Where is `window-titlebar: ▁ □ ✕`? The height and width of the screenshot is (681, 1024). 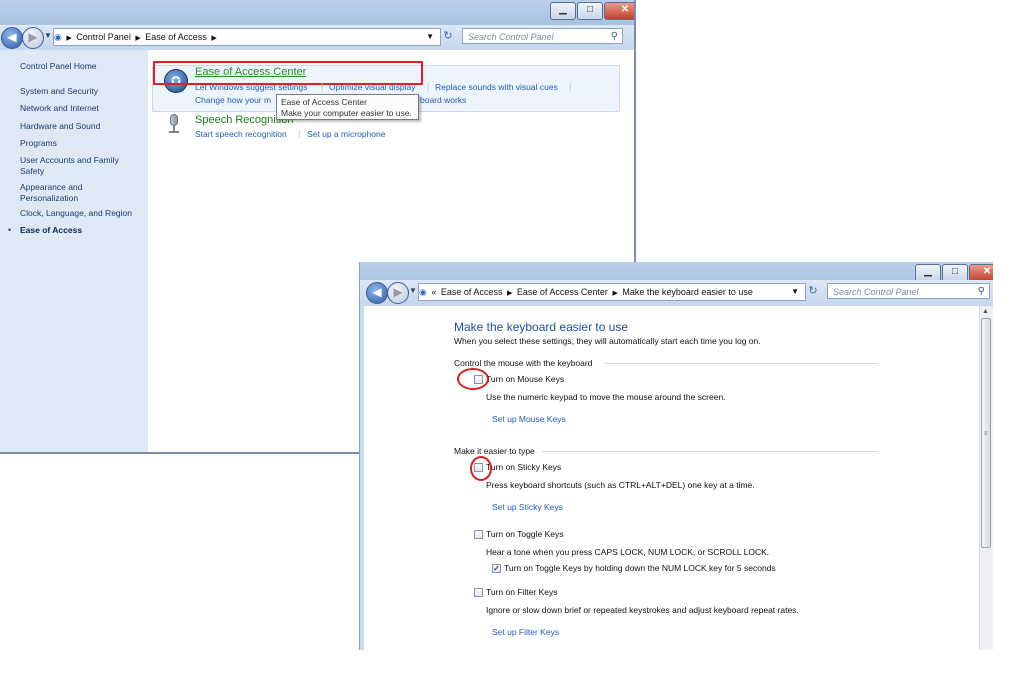
window-titlebar: ▁ □ ✕ is located at coordinates (317, 13).